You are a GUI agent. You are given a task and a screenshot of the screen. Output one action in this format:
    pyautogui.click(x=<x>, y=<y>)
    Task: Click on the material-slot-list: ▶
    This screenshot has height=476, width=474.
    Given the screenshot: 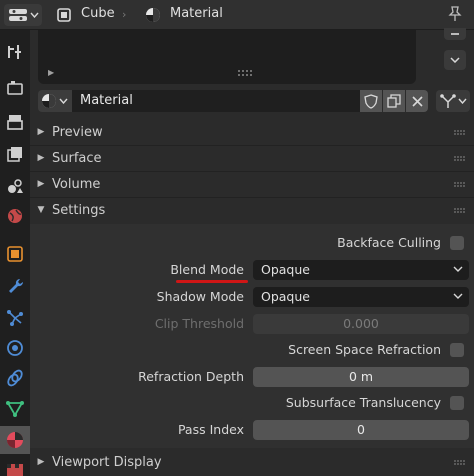 What is the action you would take?
    pyautogui.click(x=227, y=57)
    